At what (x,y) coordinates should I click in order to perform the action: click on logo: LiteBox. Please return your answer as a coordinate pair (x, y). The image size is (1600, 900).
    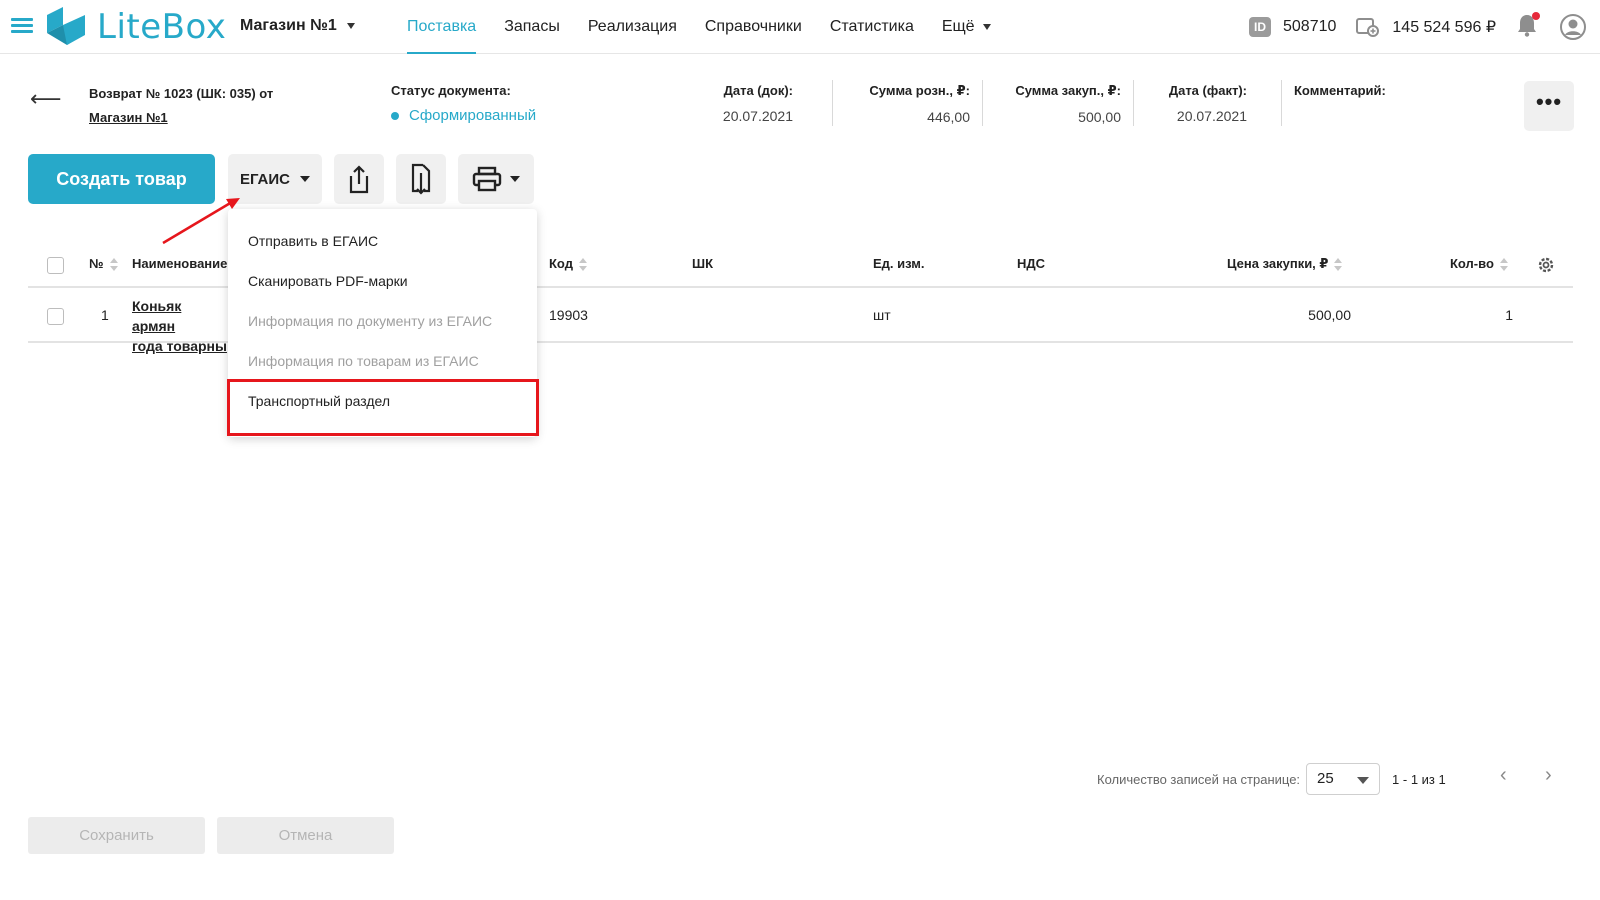
    Looking at the image, I should click on (135, 27).